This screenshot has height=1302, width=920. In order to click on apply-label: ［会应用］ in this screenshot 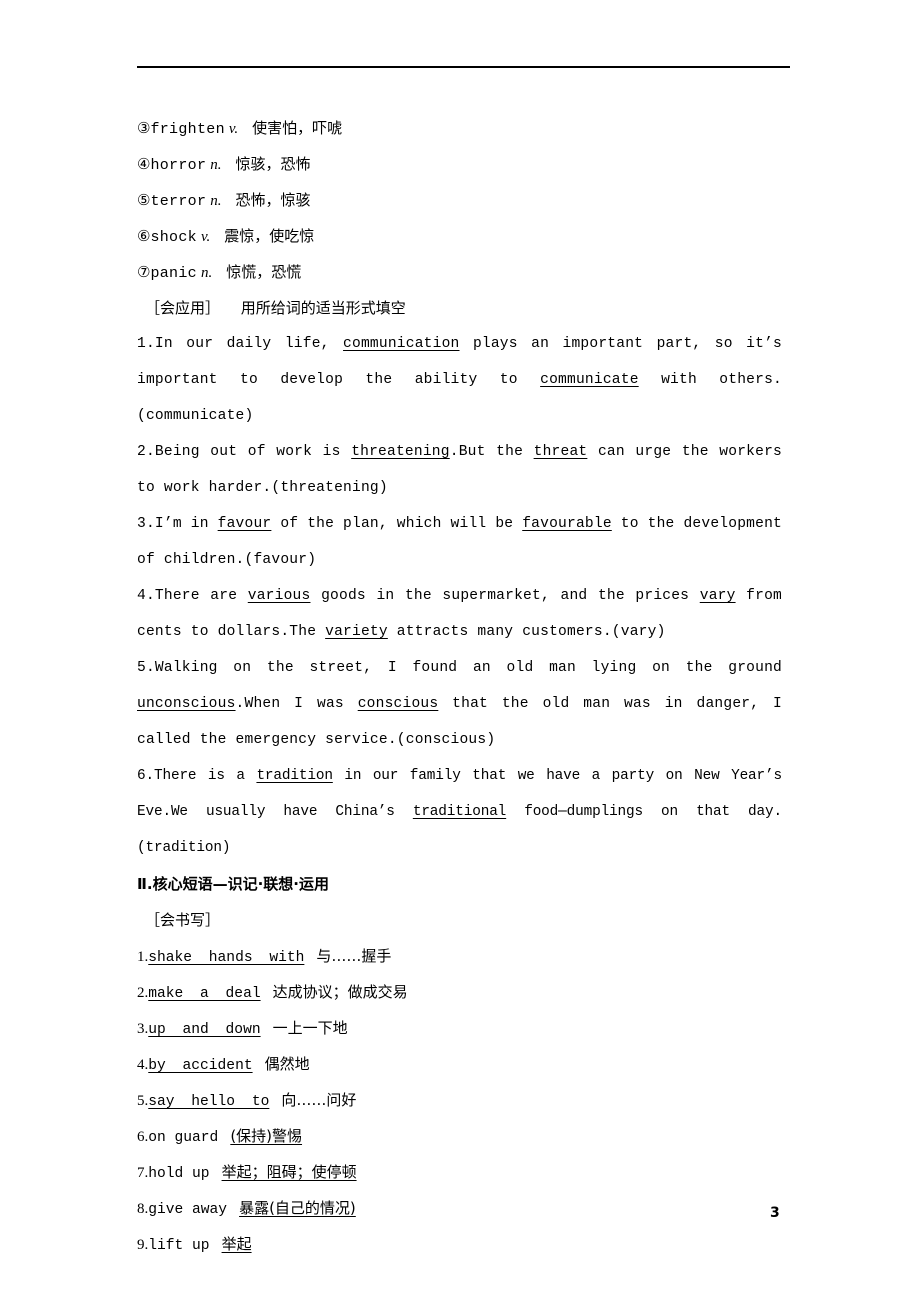, I will do `click(183, 308)`.